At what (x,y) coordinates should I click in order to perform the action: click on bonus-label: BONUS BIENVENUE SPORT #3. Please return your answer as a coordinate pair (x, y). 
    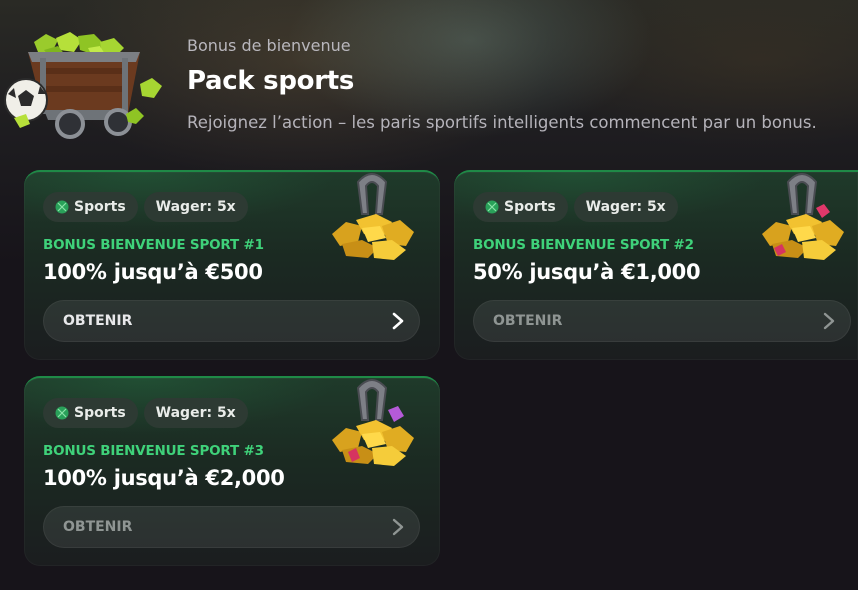
    Looking at the image, I should click on (153, 451).